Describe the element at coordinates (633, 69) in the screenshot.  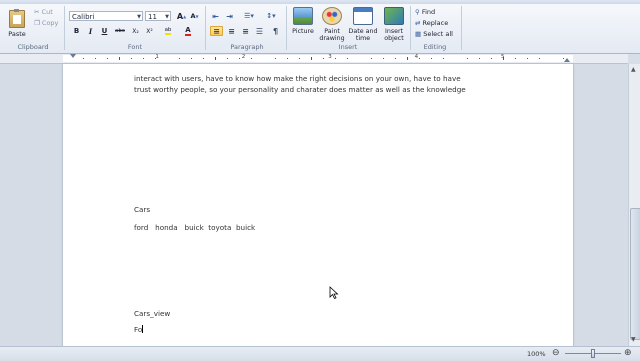
I see `scroll-up-arrow-icon: ▲` at that location.